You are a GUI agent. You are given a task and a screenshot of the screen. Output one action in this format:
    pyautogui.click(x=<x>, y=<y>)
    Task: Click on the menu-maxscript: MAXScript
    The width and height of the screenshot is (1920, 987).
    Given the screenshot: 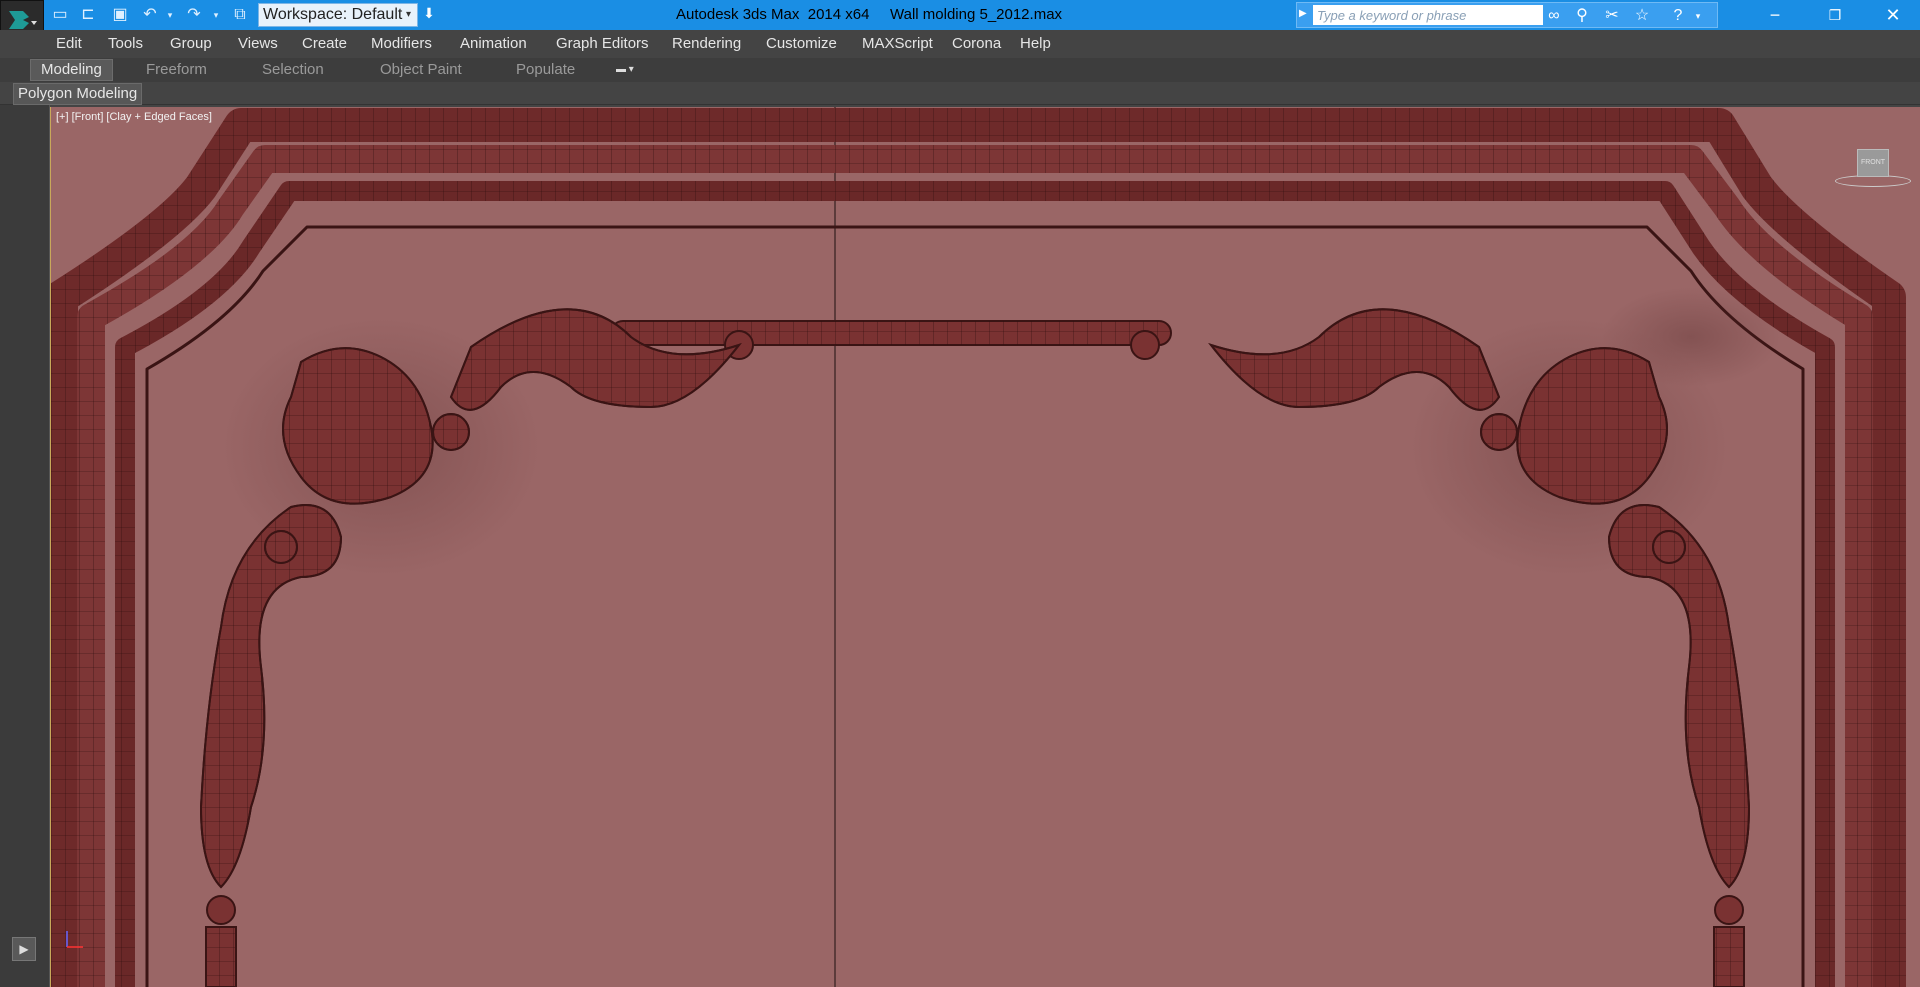 What is the action you would take?
    pyautogui.click(x=897, y=43)
    